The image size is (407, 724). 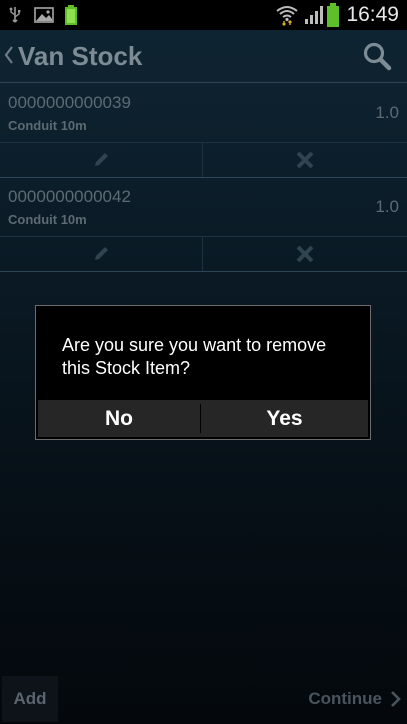 I want to click on chevron-right-icon, so click(x=396, y=699).